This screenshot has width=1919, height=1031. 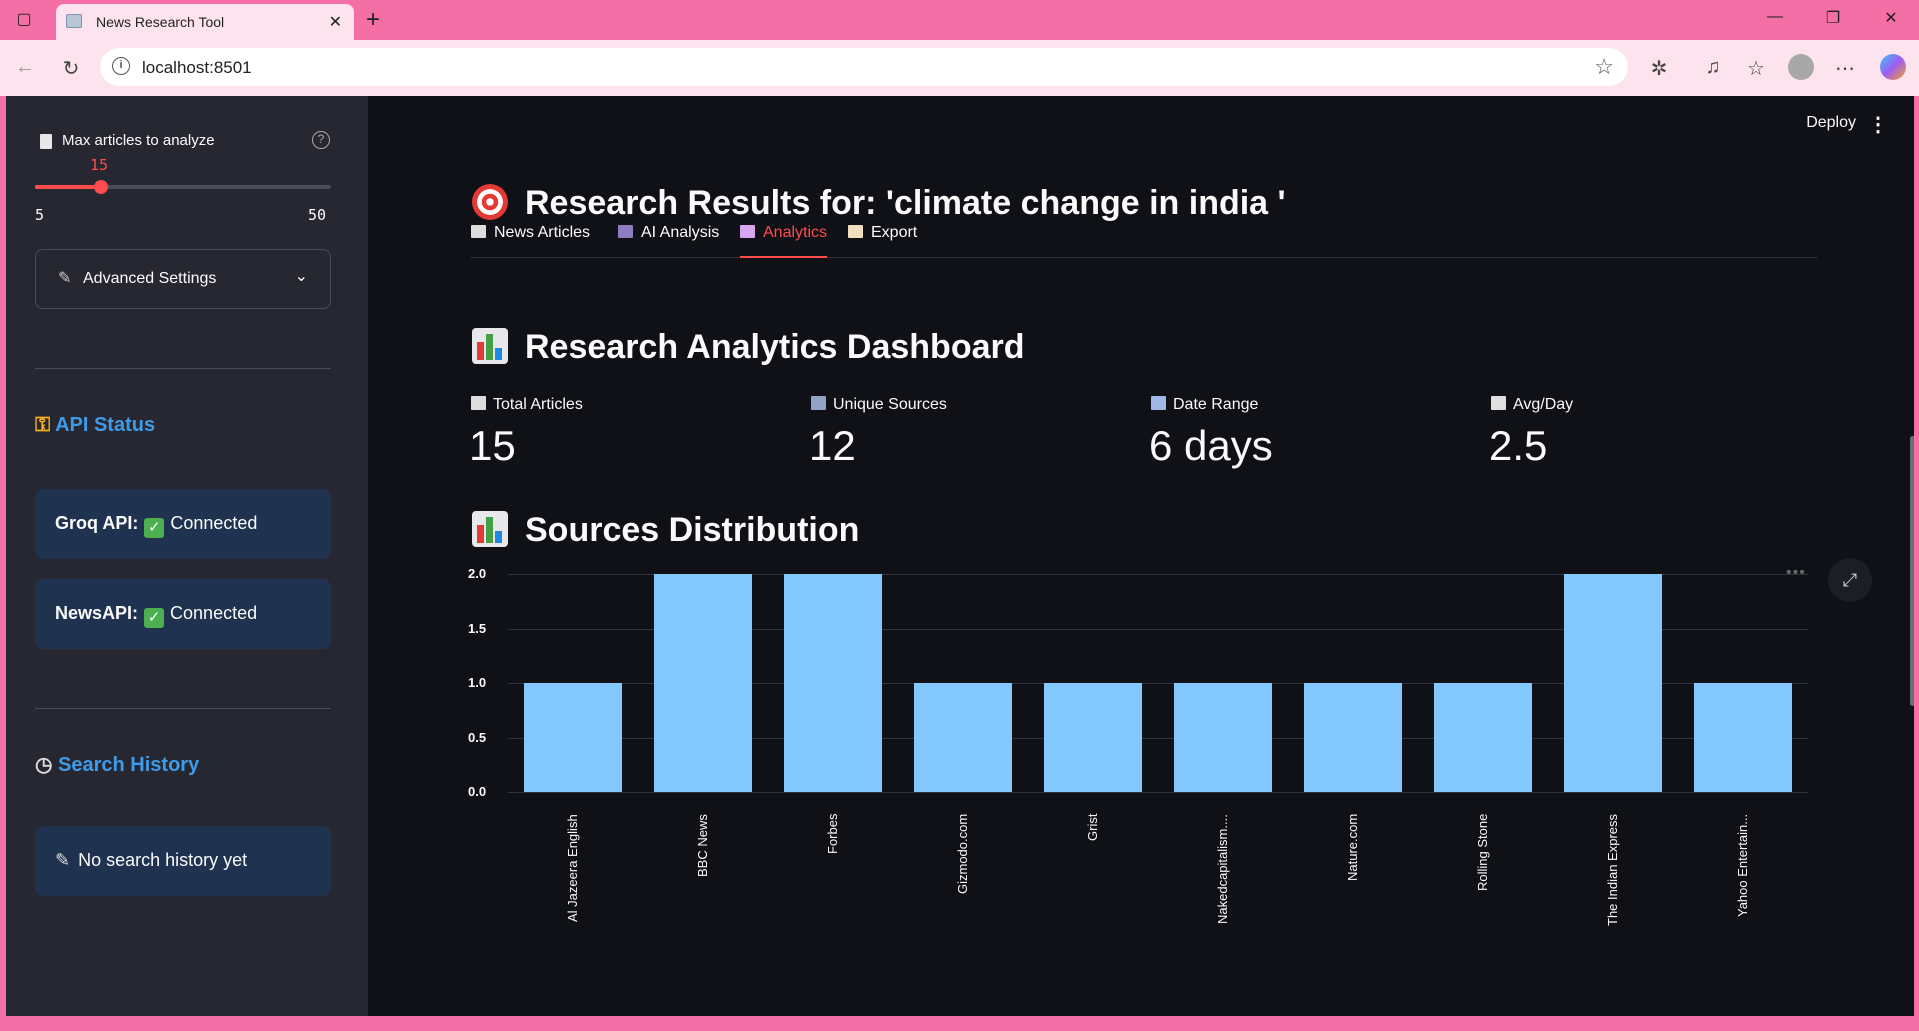 What do you see at coordinates (154, 618) in the screenshot?
I see `check-icon: ✓` at bounding box center [154, 618].